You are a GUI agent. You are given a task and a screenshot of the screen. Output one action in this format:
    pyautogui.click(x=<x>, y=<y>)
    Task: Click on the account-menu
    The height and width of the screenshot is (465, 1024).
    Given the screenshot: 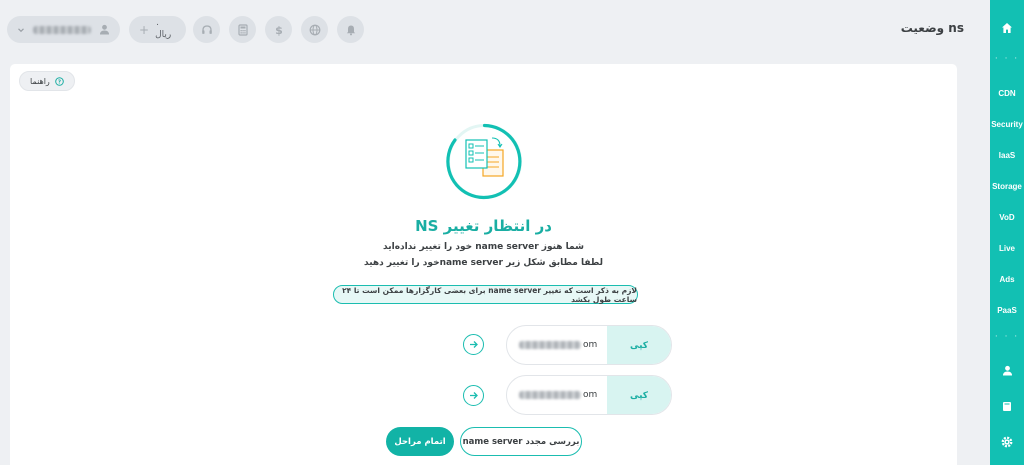 What is the action you would take?
    pyautogui.click(x=63, y=29)
    